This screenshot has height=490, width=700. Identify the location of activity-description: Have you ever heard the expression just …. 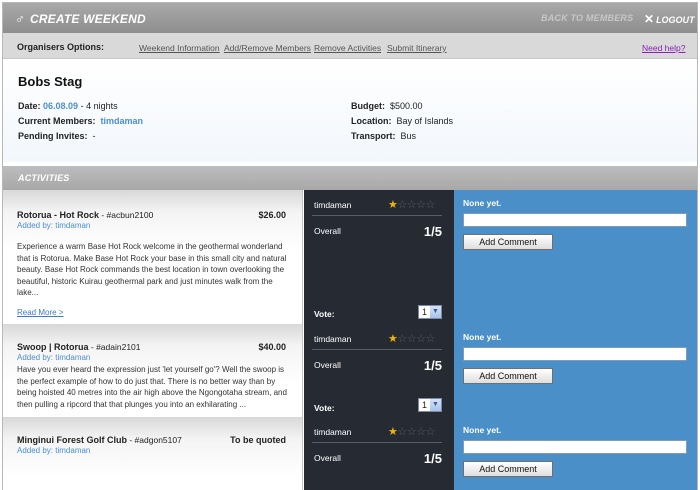
(152, 387).